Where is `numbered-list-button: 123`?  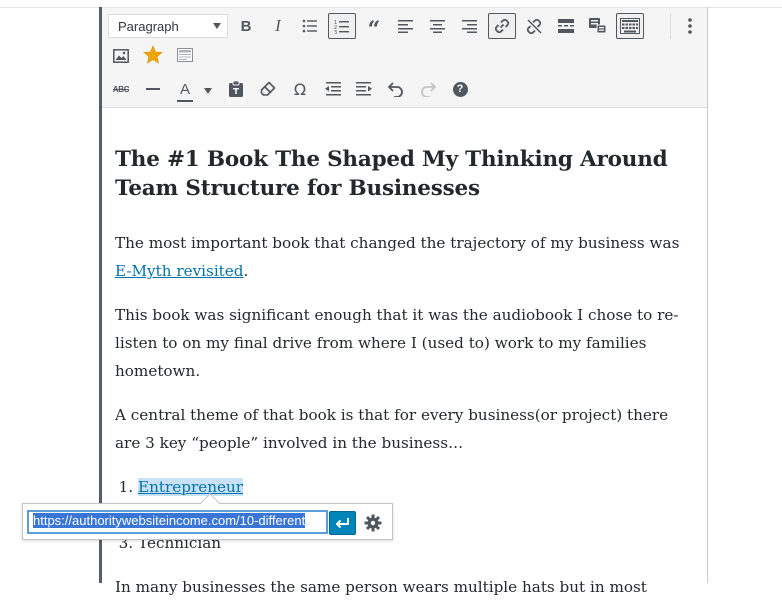 numbered-list-button: 123 is located at coordinates (342, 26).